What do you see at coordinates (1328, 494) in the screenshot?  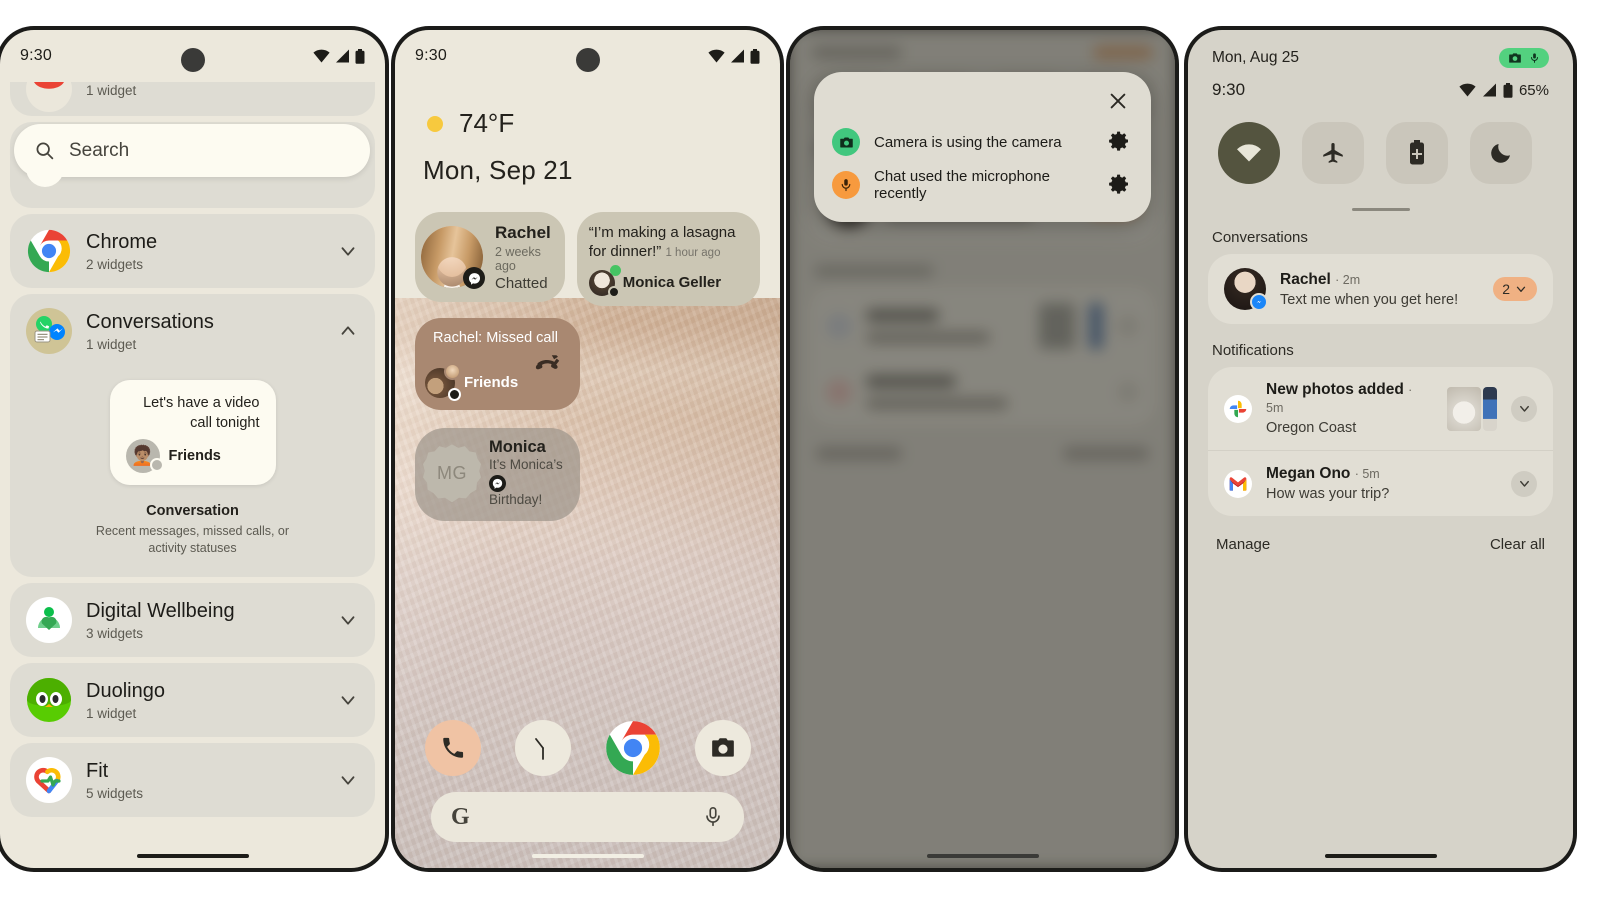 I see `notification-text: How was your trip?` at bounding box center [1328, 494].